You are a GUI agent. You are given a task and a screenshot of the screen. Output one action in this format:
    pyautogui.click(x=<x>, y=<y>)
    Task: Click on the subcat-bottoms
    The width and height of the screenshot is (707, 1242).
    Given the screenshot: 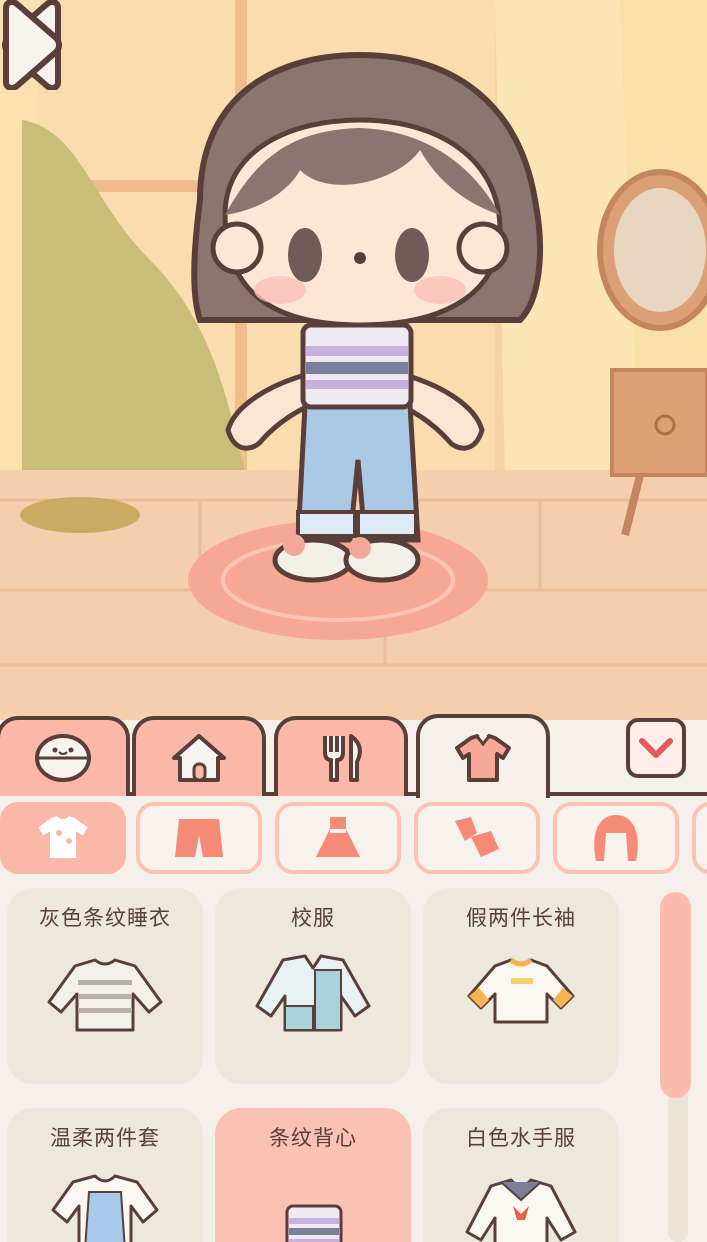 What is the action you would take?
    pyautogui.click(x=199, y=838)
    